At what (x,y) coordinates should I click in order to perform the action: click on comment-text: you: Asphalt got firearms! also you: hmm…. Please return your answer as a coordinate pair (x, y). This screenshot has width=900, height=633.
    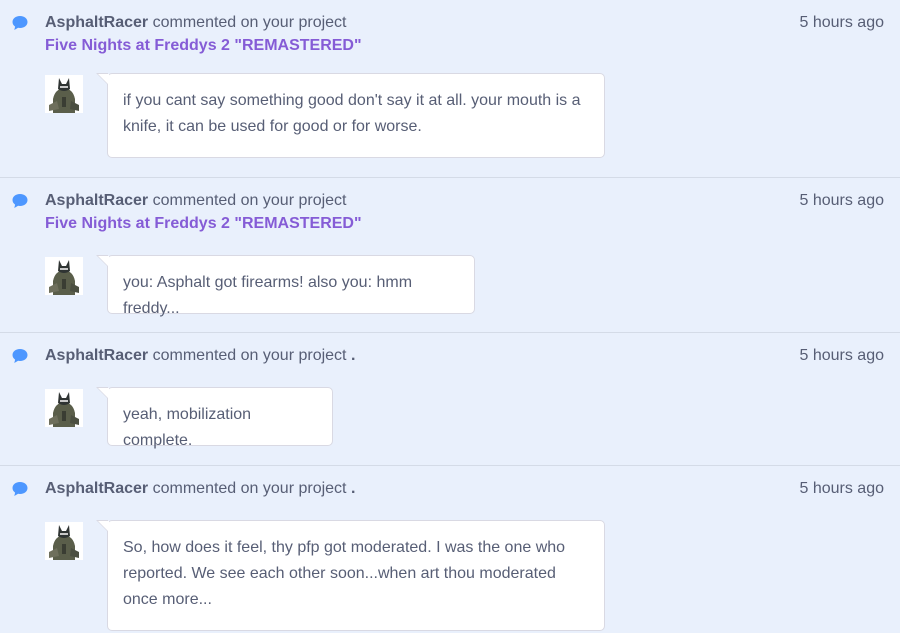
    Looking at the image, I should click on (268, 295).